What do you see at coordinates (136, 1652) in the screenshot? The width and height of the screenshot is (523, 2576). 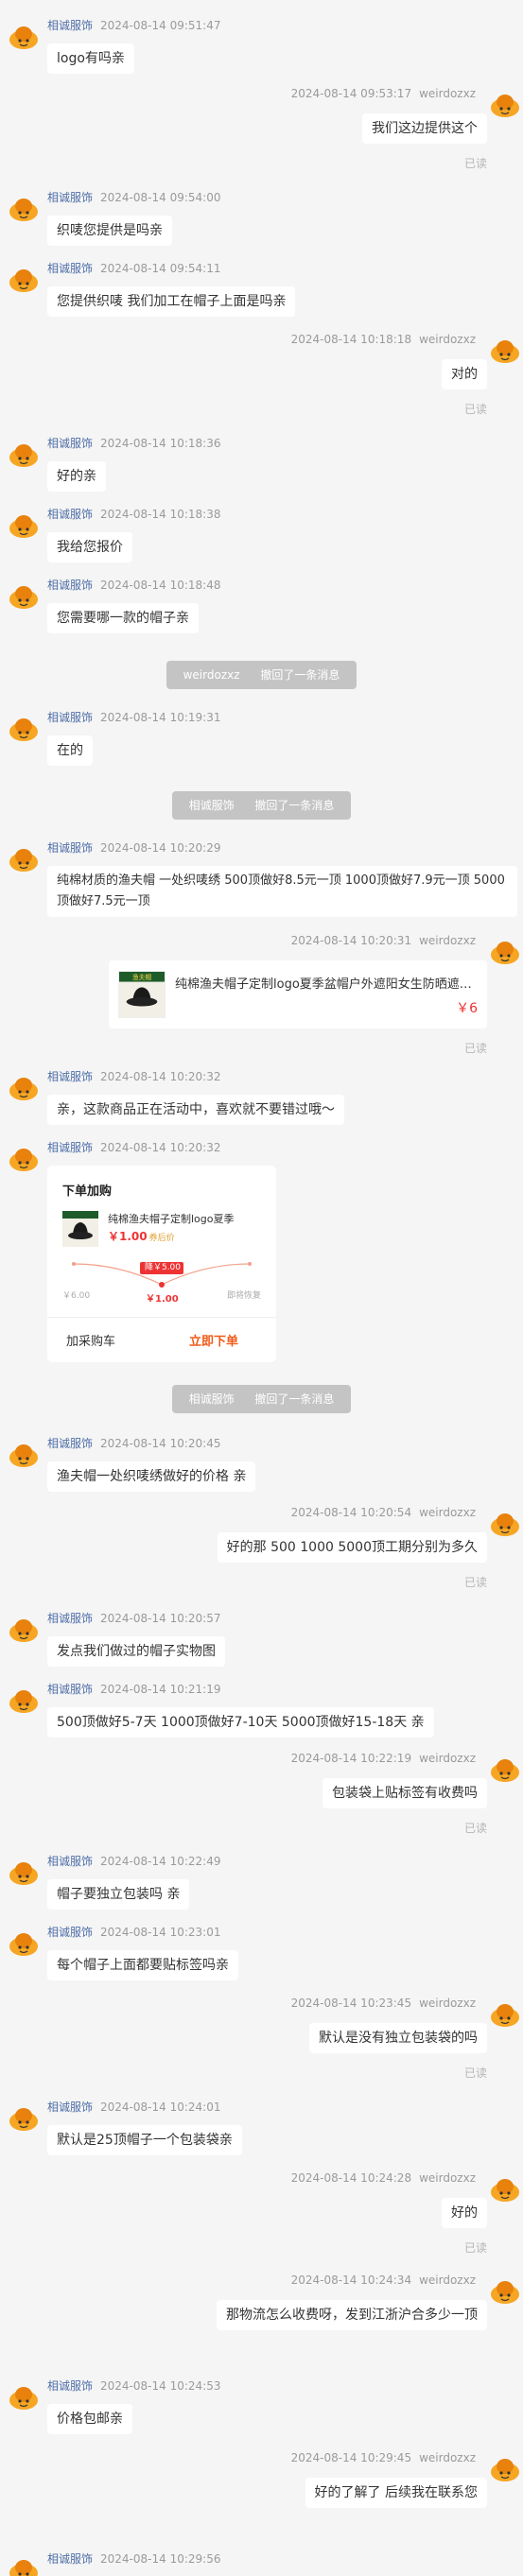 I see `message-bubble: 发点我们做过的帽子实物图` at bounding box center [136, 1652].